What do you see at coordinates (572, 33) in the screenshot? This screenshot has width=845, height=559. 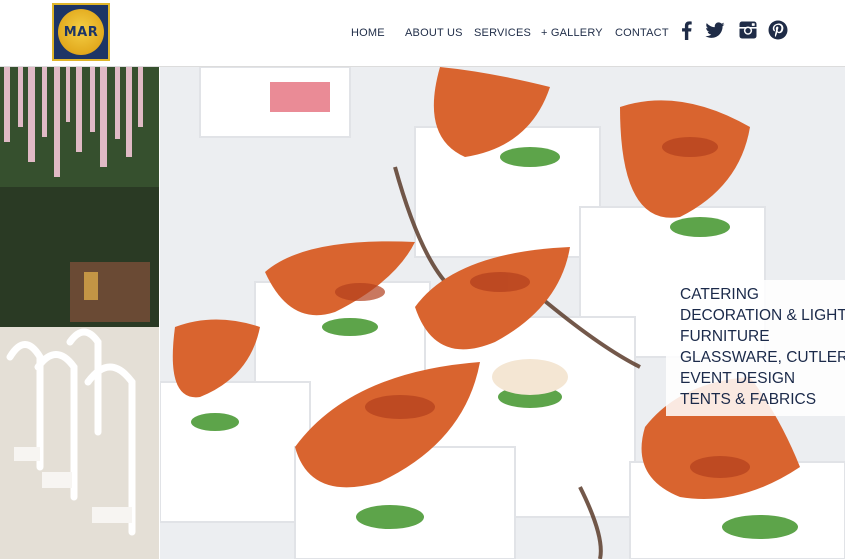 I see `nav-gallery: + GALLERY` at bounding box center [572, 33].